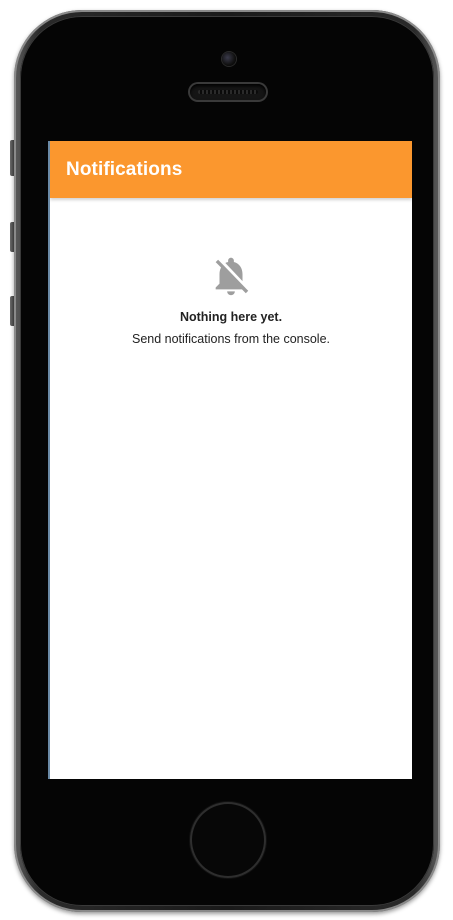  What do you see at coordinates (231, 339) in the screenshot?
I see `empty-state-subtitle: Send notifications from the console.` at bounding box center [231, 339].